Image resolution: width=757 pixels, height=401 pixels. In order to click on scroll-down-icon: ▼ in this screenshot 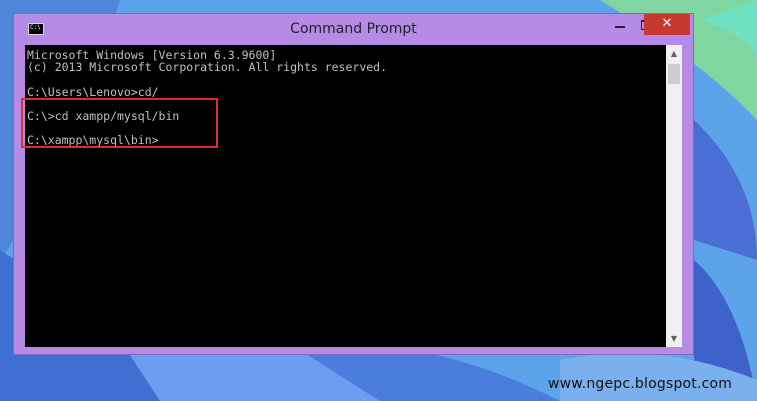, I will do `click(674, 338)`.